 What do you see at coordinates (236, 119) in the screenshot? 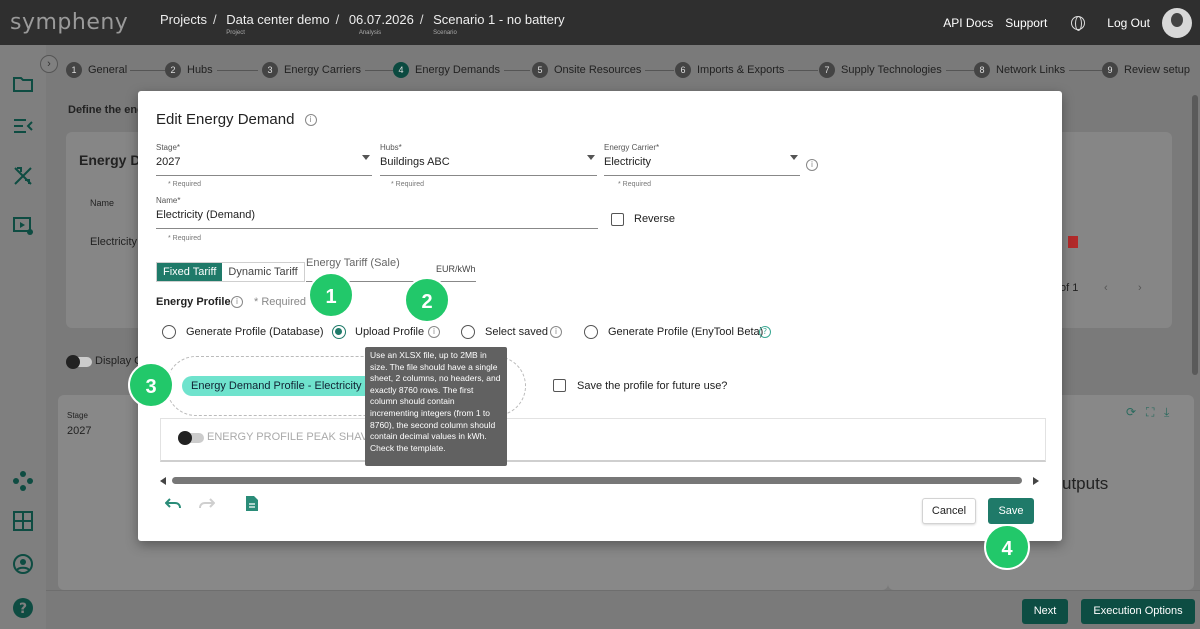
I see `dialog-title: Edit Energy Demand i` at bounding box center [236, 119].